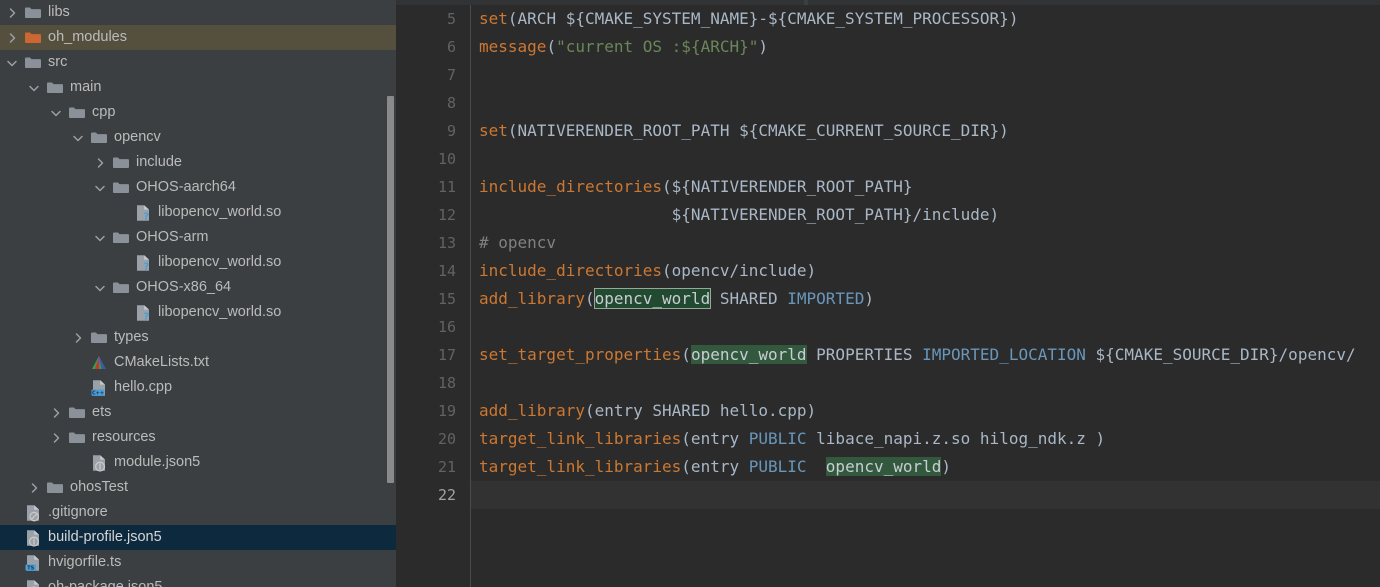  What do you see at coordinates (198, 112) in the screenshot?
I see `tree-item-cpp: cpp` at bounding box center [198, 112].